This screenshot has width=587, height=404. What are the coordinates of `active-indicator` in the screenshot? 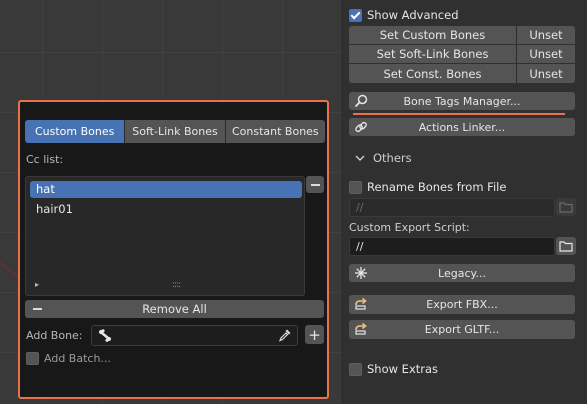 It's located at (459, 114).